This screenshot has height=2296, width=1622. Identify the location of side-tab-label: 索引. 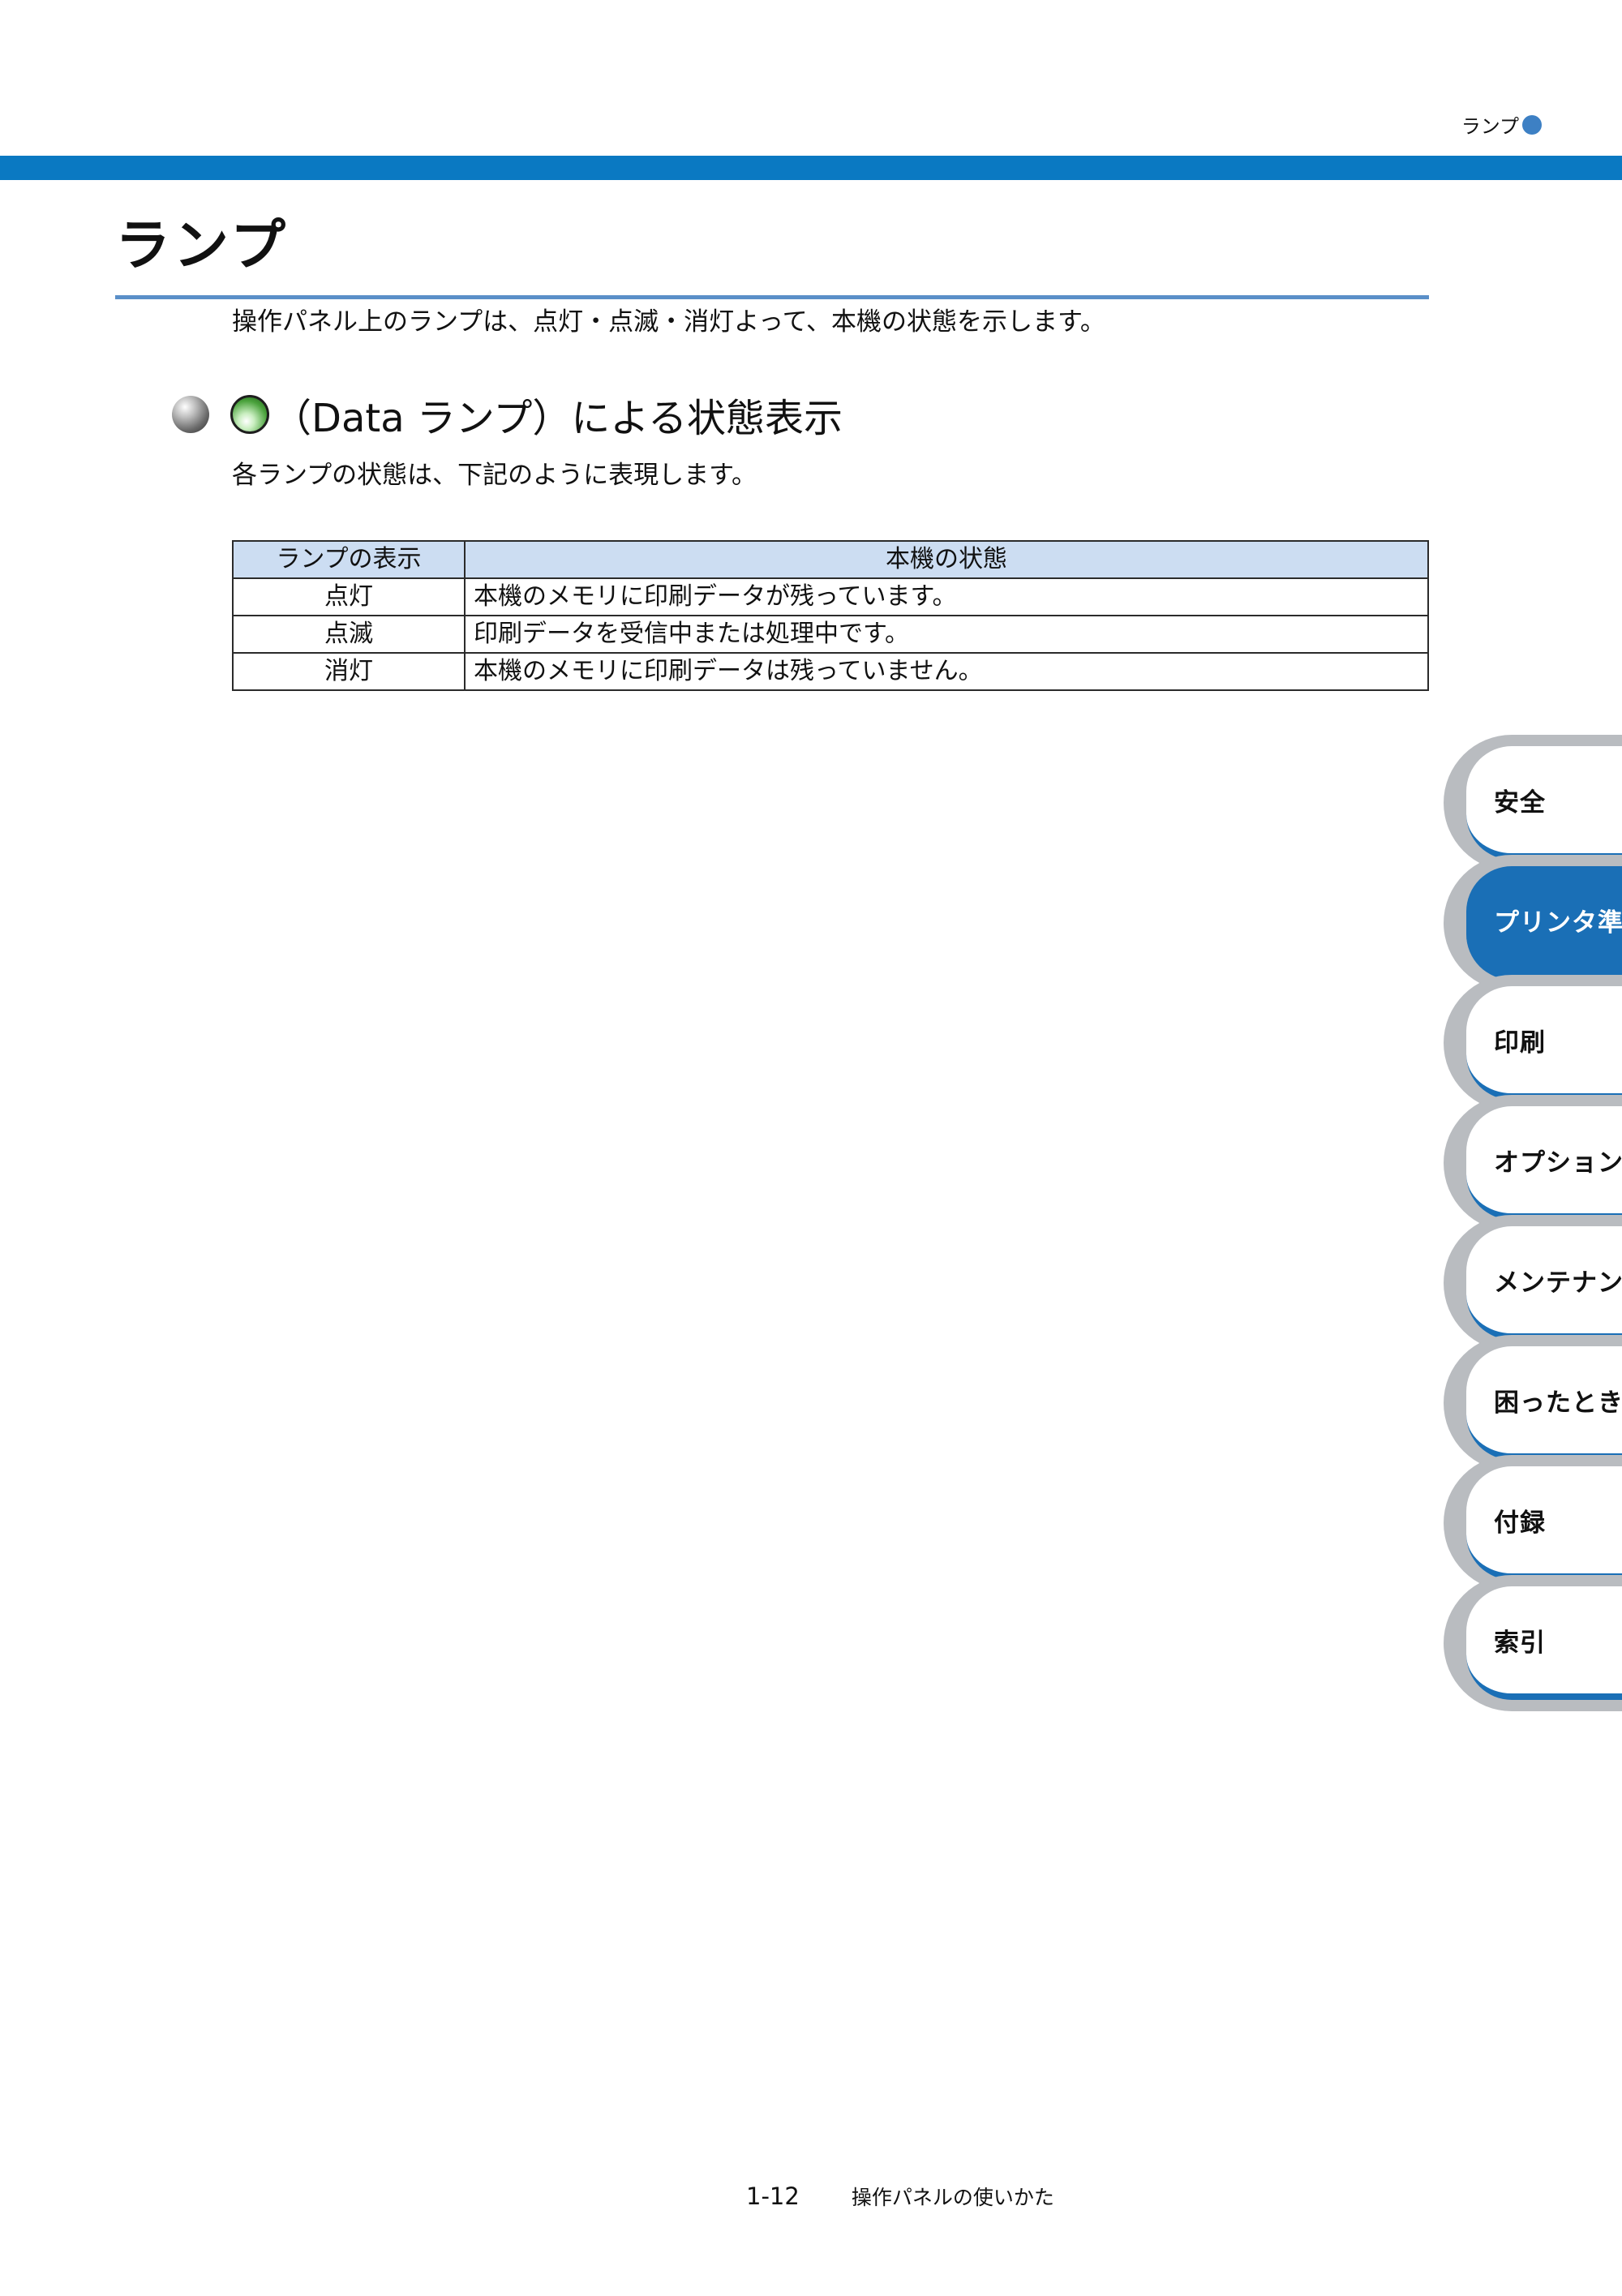
(1520, 1643).